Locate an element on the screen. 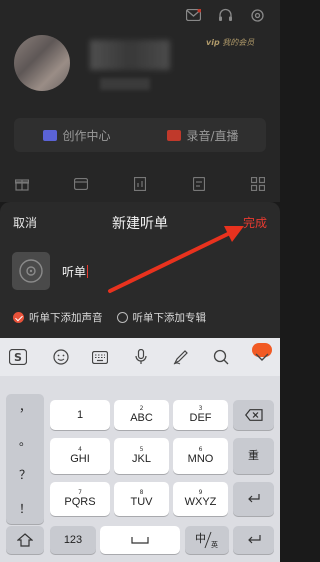 The image size is (320, 562). shift-key is located at coordinates (25, 540).